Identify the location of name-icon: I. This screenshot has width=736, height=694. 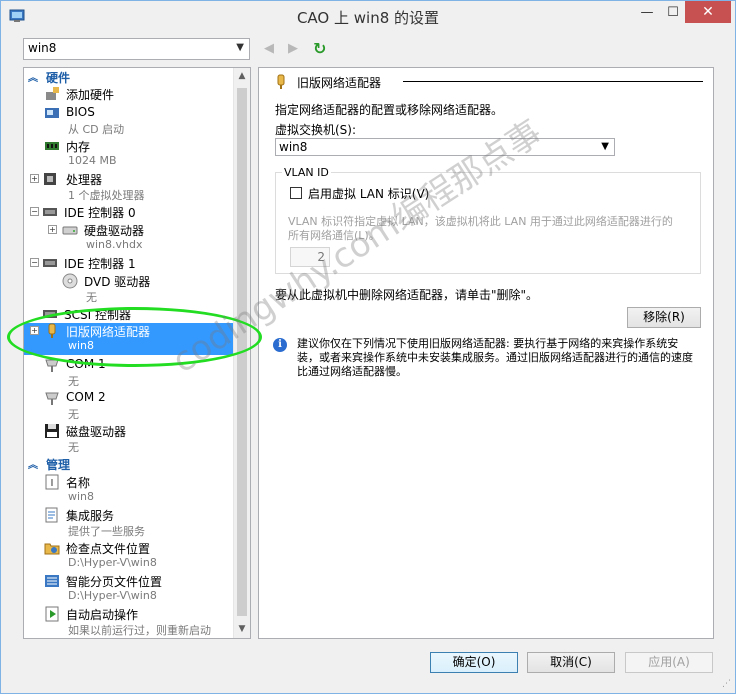
(52, 482).